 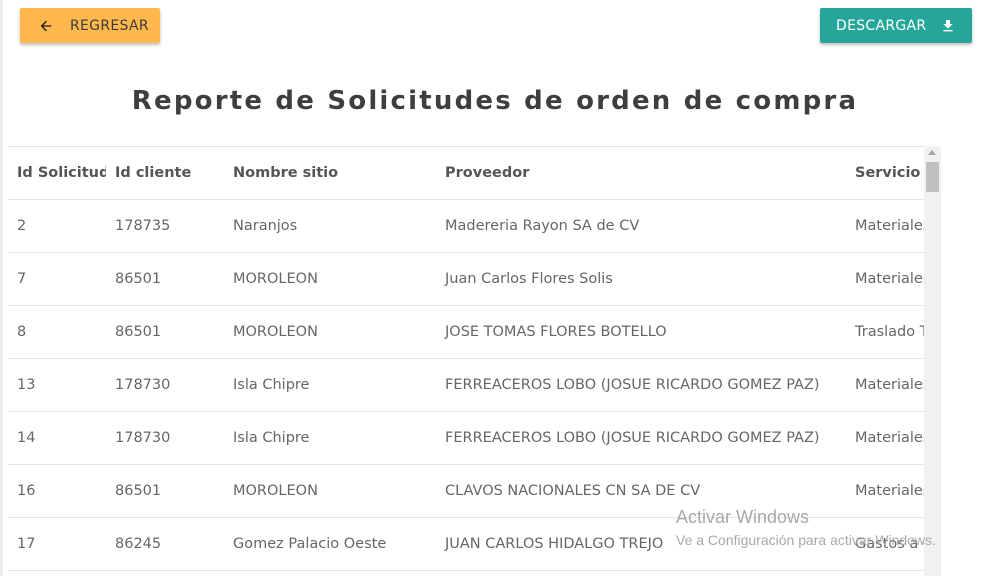 I want to click on download-button: DESCARGAR, so click(x=896, y=25).